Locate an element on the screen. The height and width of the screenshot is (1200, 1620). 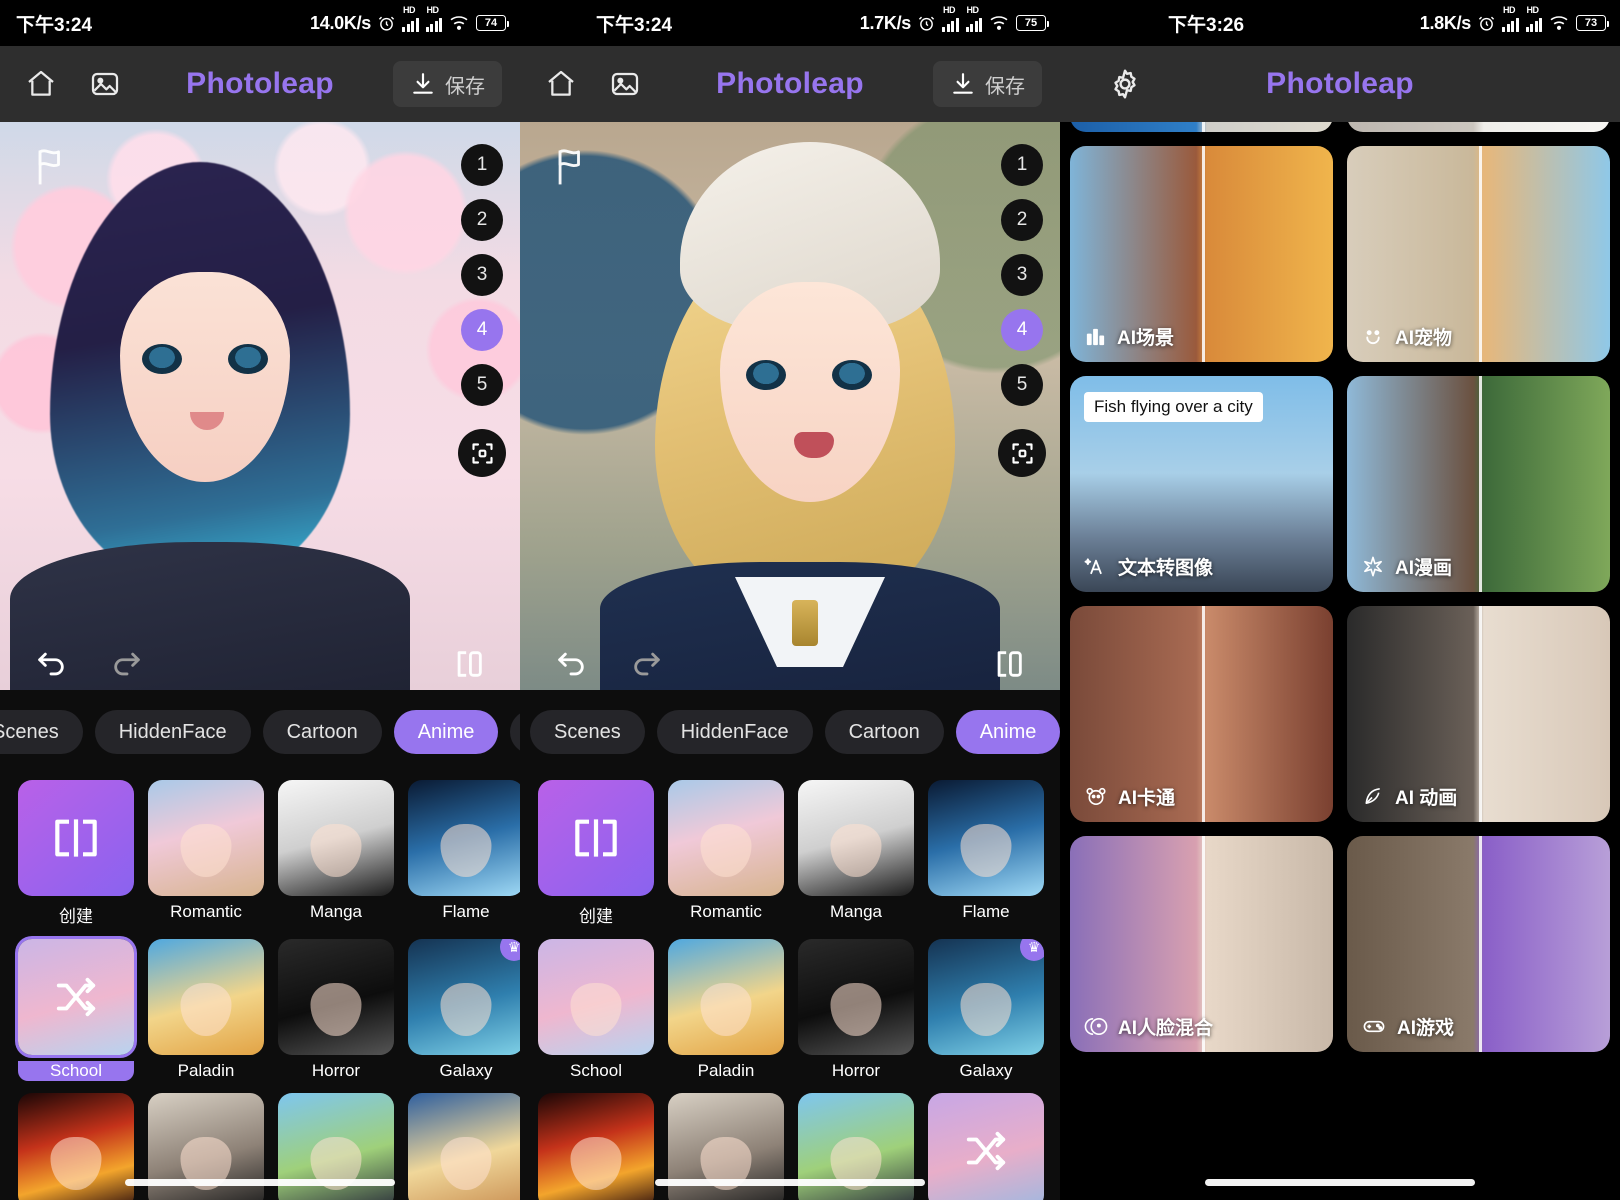
chip-comic: Comic is located at coordinates (515, 732).